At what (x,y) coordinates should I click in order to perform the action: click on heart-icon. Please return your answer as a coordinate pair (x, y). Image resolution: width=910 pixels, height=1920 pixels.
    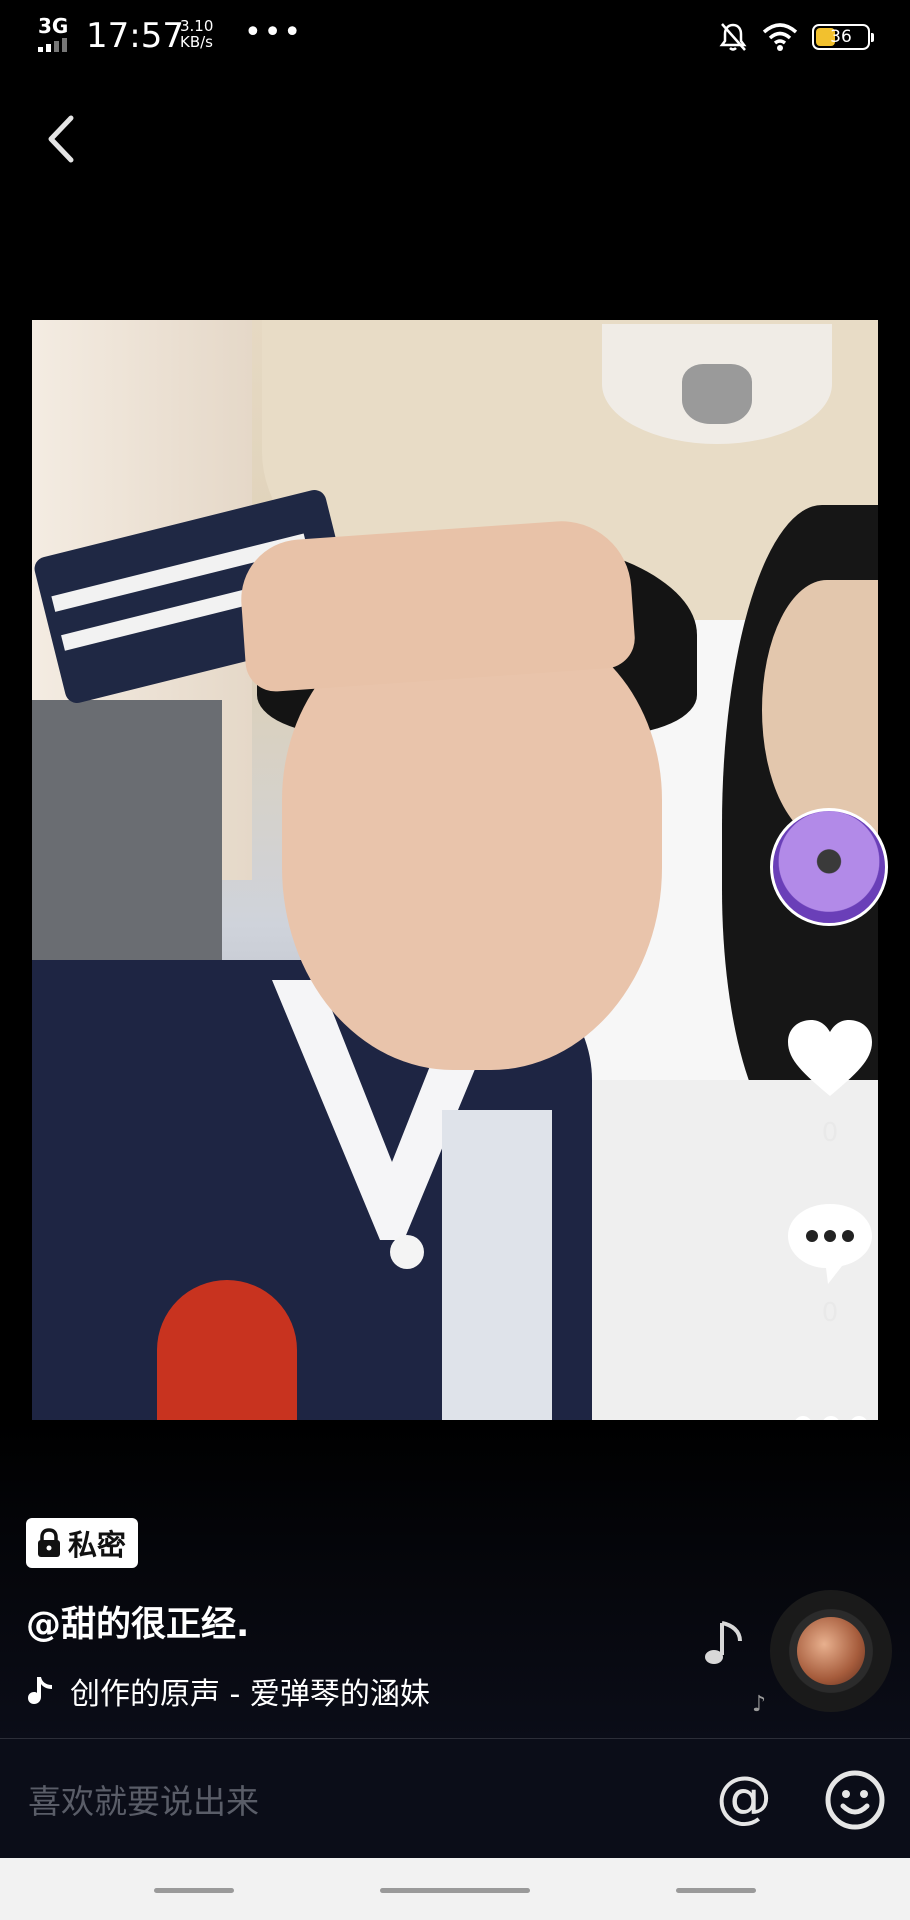
    Looking at the image, I should click on (830, 1058).